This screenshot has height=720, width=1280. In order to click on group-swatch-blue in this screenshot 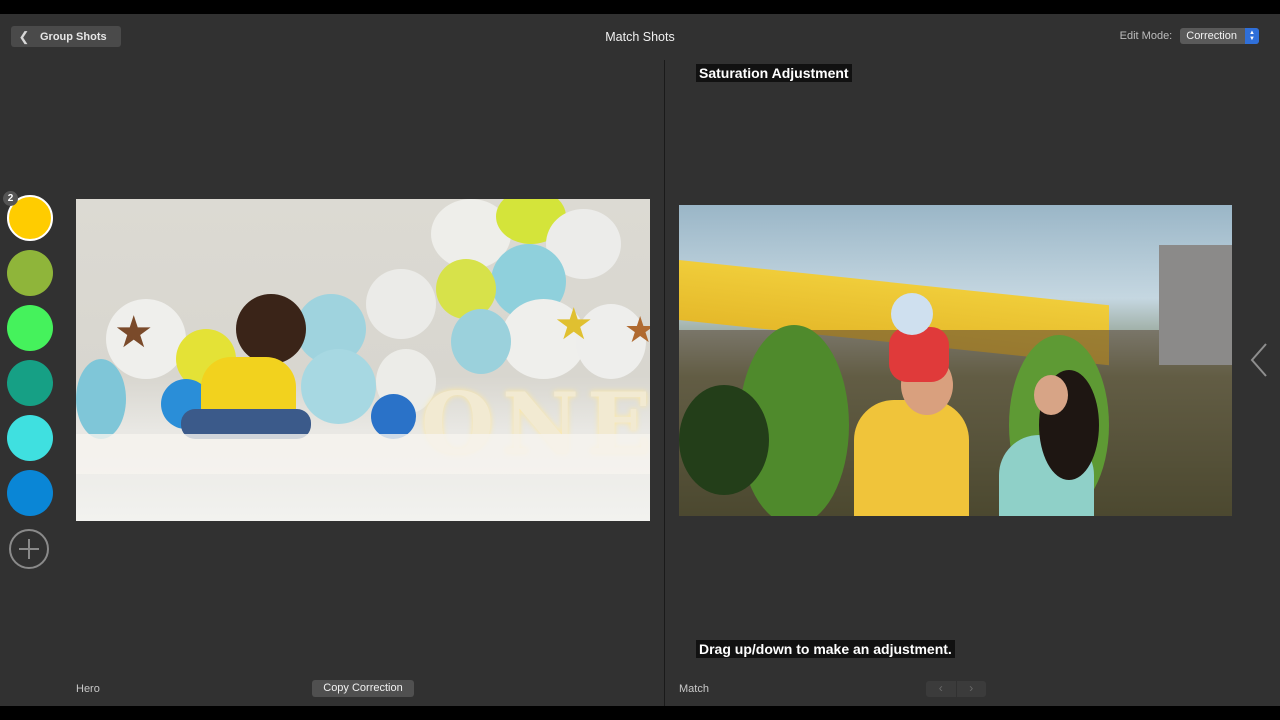, I will do `click(30, 493)`.